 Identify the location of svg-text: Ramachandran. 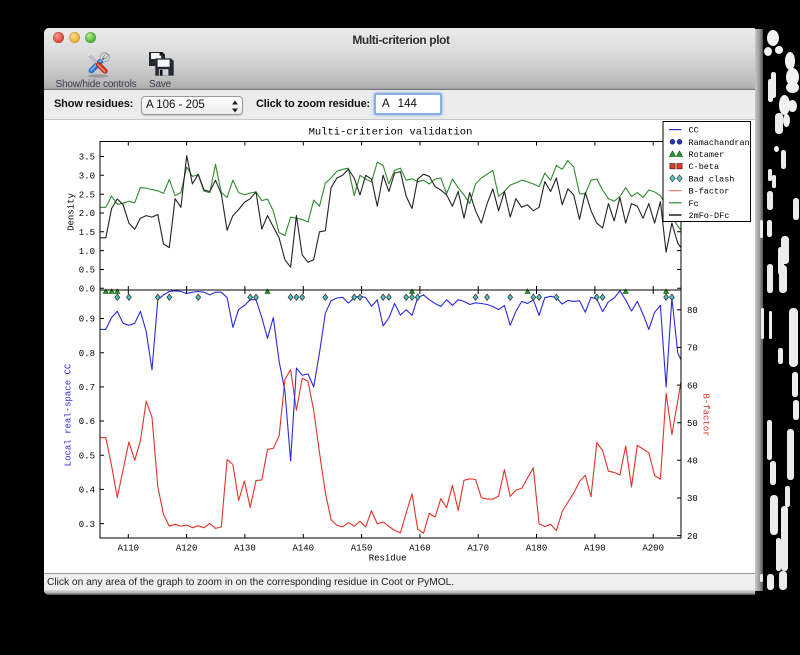
(719, 143).